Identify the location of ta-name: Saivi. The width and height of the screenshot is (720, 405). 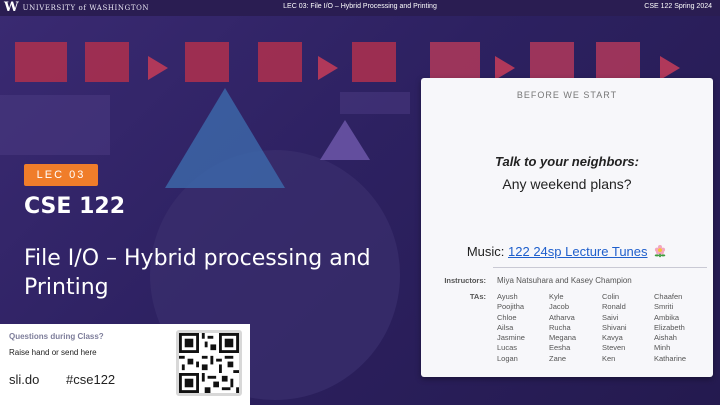
(610, 317).